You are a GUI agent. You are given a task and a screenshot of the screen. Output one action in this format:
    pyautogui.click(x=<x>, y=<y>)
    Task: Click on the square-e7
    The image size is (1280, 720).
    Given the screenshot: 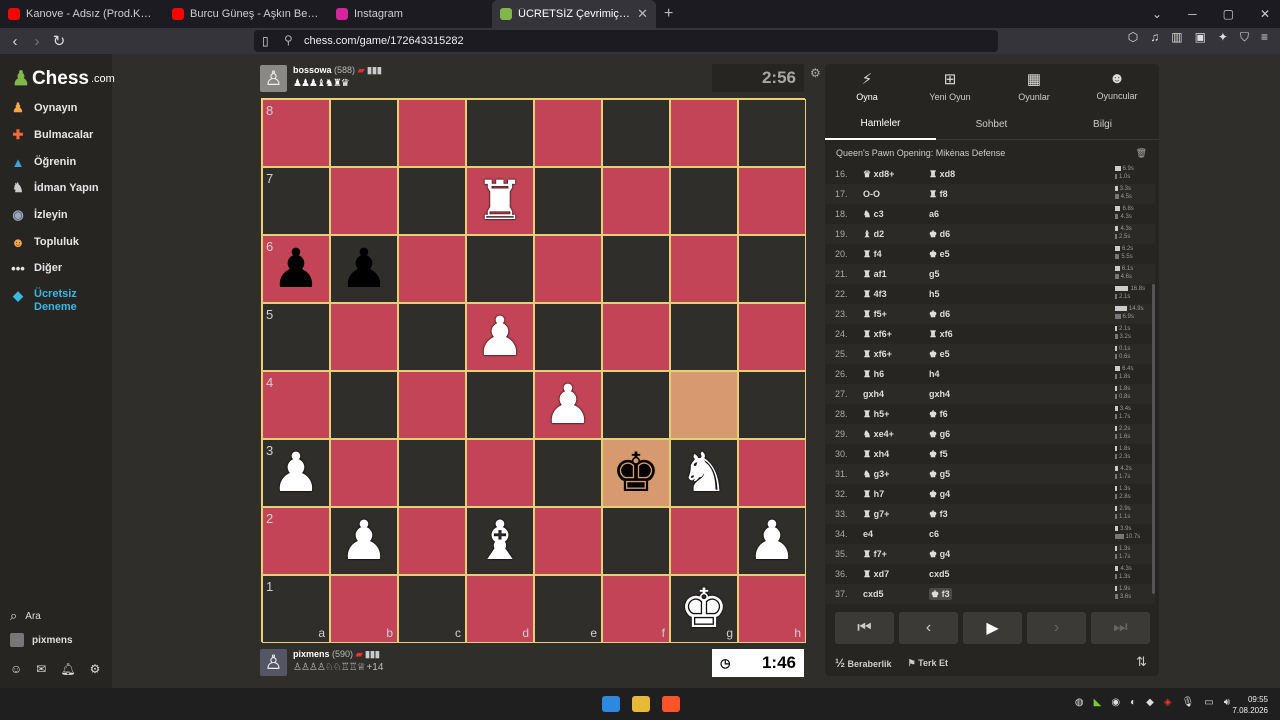 What is the action you would take?
    pyautogui.click(x=568, y=201)
    